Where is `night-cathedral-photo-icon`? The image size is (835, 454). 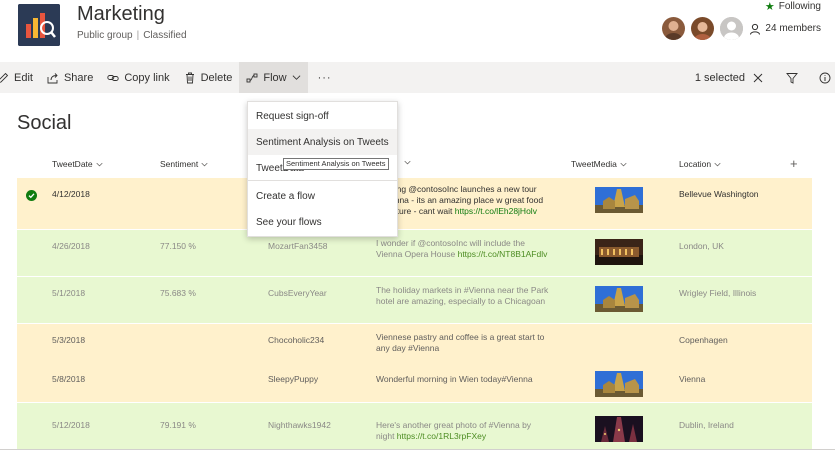 night-cathedral-photo-icon is located at coordinates (619, 429).